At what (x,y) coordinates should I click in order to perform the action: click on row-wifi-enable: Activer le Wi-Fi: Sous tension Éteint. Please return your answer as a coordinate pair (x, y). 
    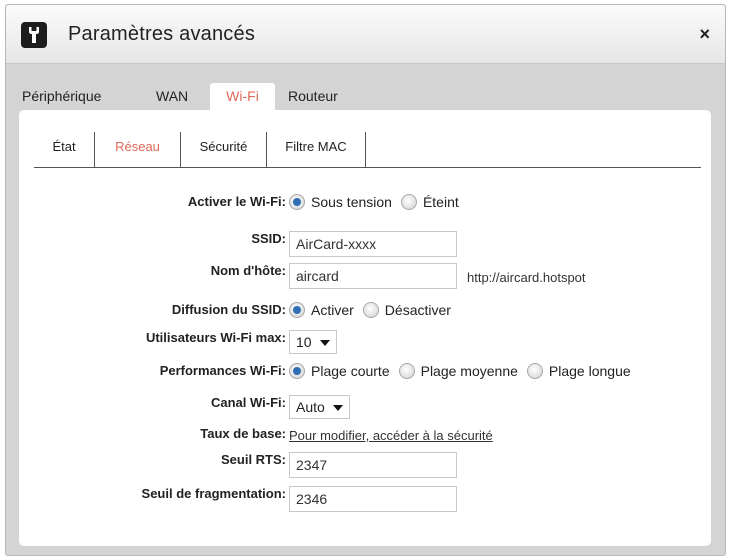
    Looking at the image, I should click on (365, 208).